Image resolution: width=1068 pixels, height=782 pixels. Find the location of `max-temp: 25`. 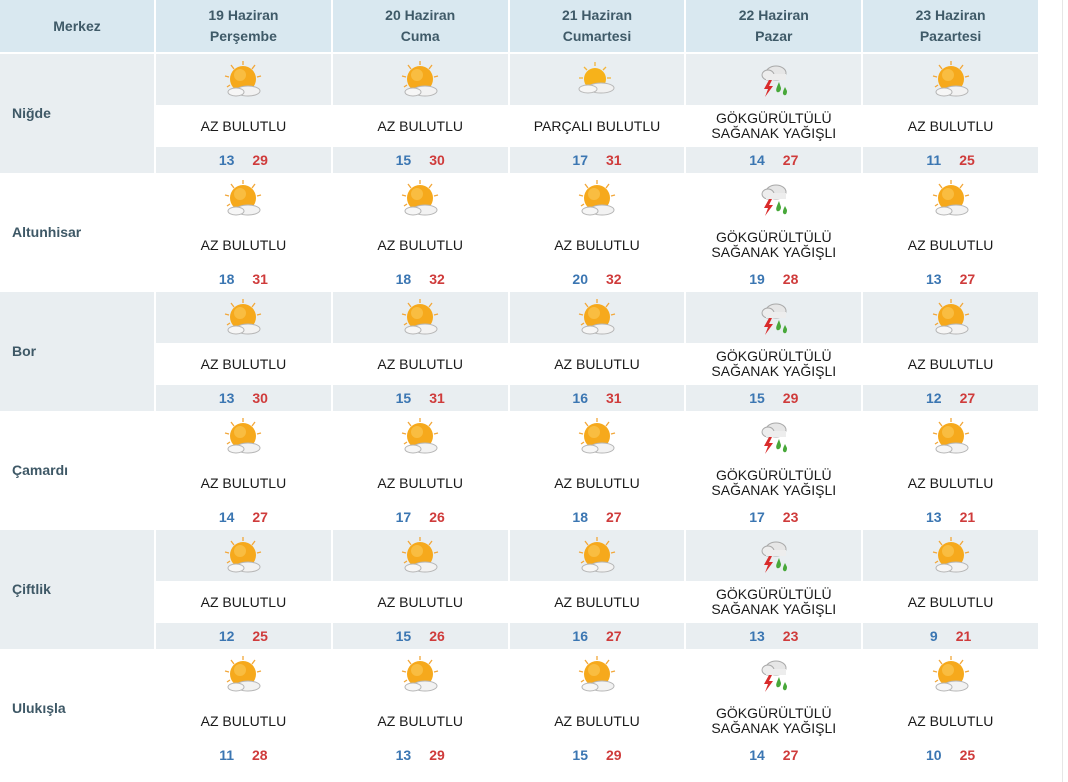

max-temp: 25 is located at coordinates (967, 160).